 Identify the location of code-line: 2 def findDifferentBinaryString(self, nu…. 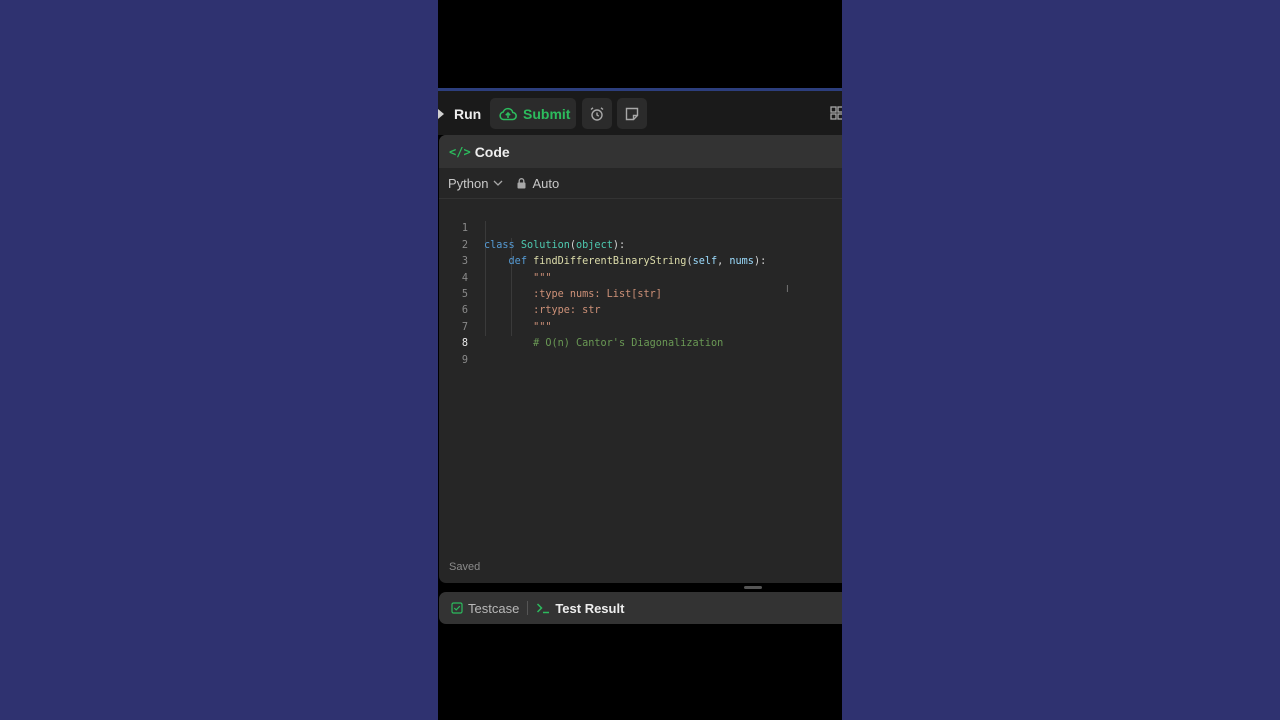
(640, 244).